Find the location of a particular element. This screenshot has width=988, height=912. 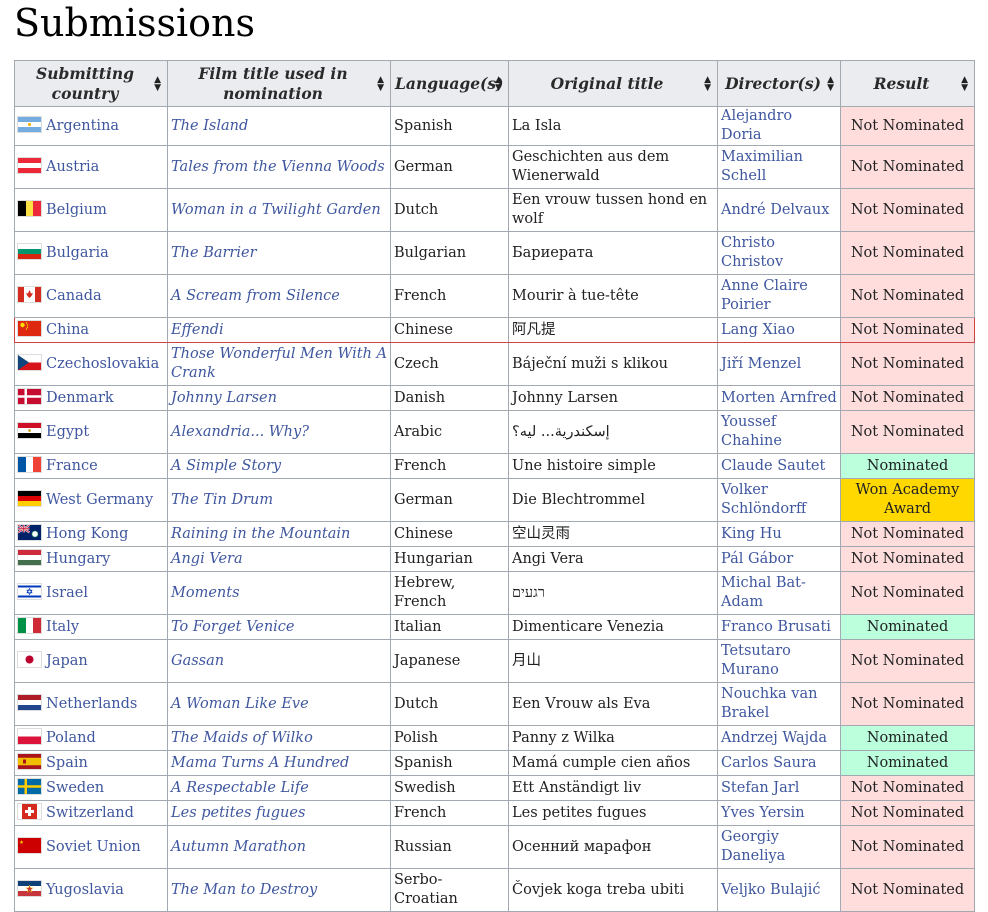

director-link: Claude Sautet is located at coordinates (779, 466).